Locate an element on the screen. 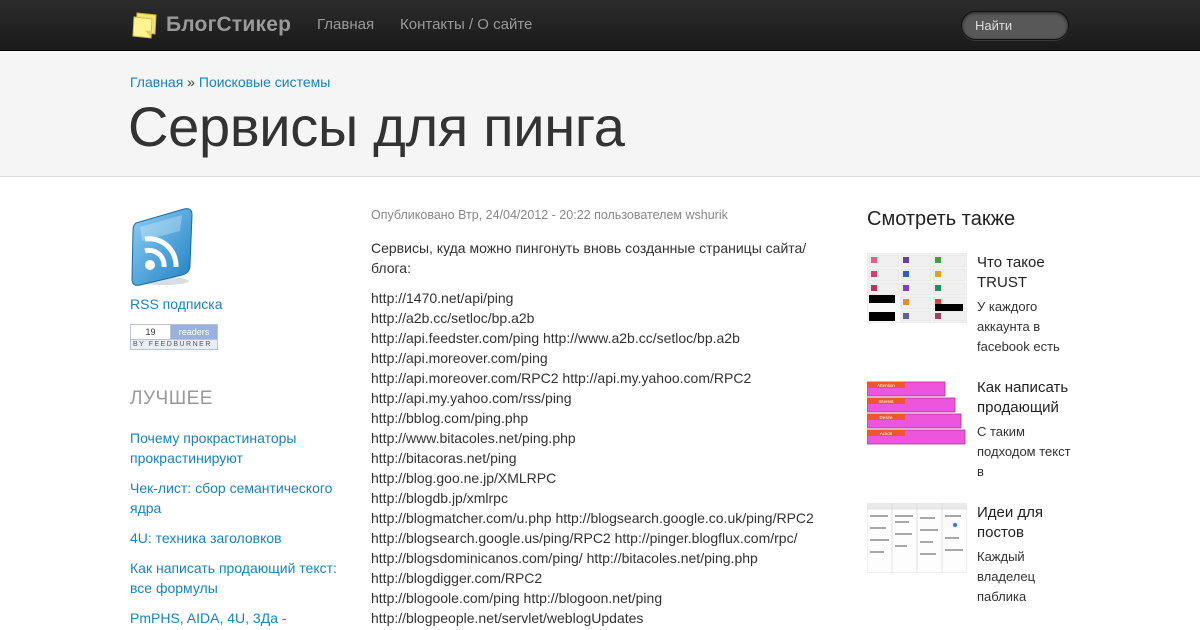  breadcrumb-home-link: Главная is located at coordinates (156, 82).